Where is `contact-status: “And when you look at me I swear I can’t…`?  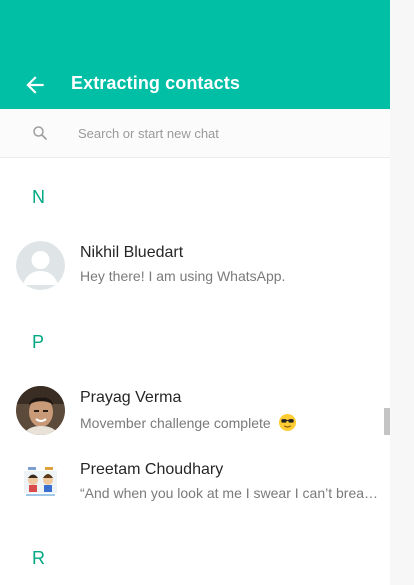 contact-status: “And when you look at me I swear I can’t… is located at coordinates (230, 493).